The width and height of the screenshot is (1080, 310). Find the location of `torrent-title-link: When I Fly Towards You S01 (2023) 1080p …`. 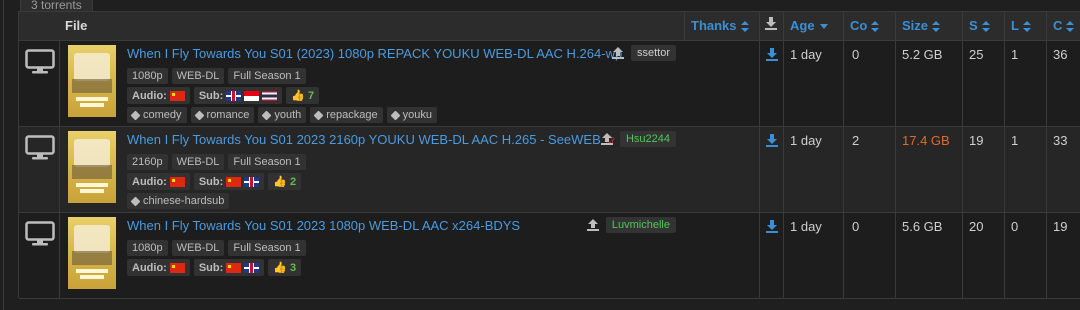

torrent-title-link: When I Fly Towards You S01 (2023) 1080p … is located at coordinates (374, 53).